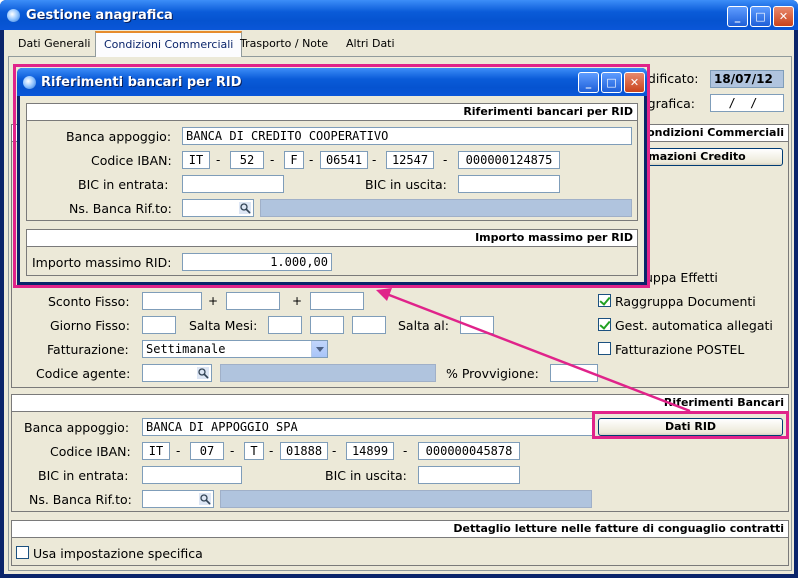 This screenshot has width=798, height=578. What do you see at coordinates (77, 427) in the screenshot?
I see `banca-appoggio-label: Banca appoggio:` at bounding box center [77, 427].